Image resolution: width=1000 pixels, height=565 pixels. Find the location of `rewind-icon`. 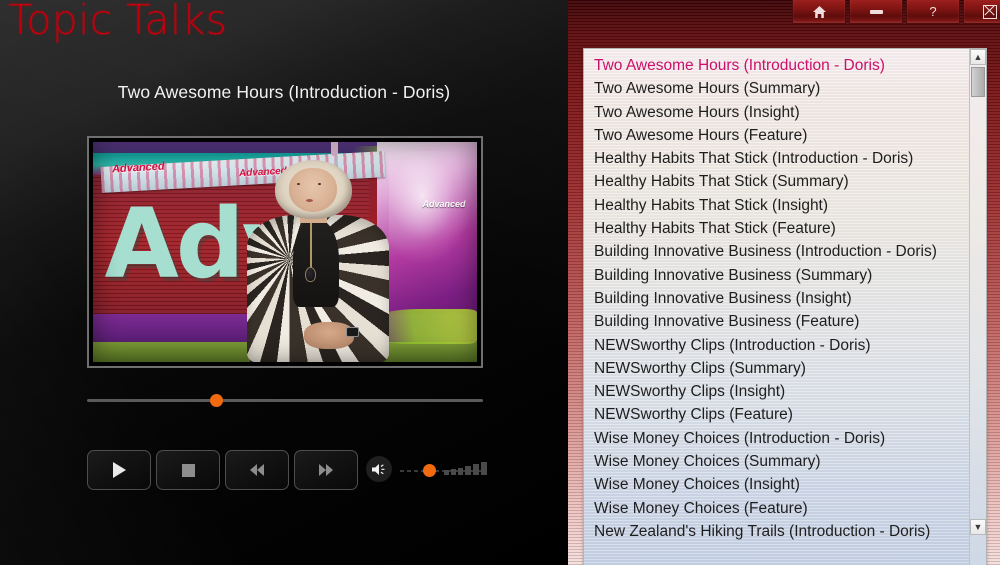

rewind-icon is located at coordinates (257, 470).